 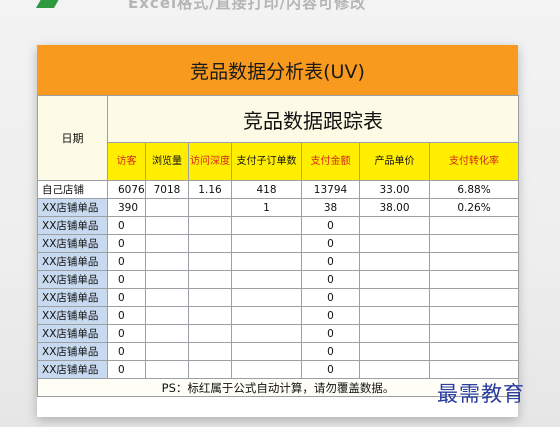 What do you see at coordinates (49, 4) in the screenshot?
I see `excel-logo-icon` at bounding box center [49, 4].